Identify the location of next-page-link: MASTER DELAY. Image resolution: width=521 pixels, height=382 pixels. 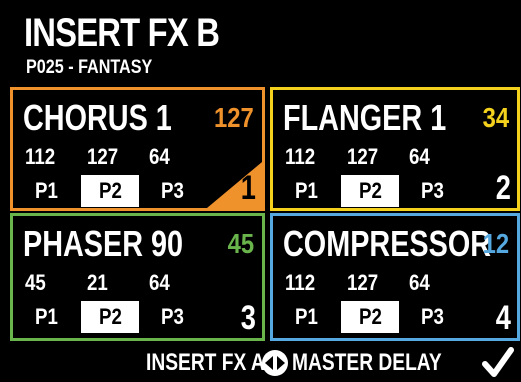
(367, 363).